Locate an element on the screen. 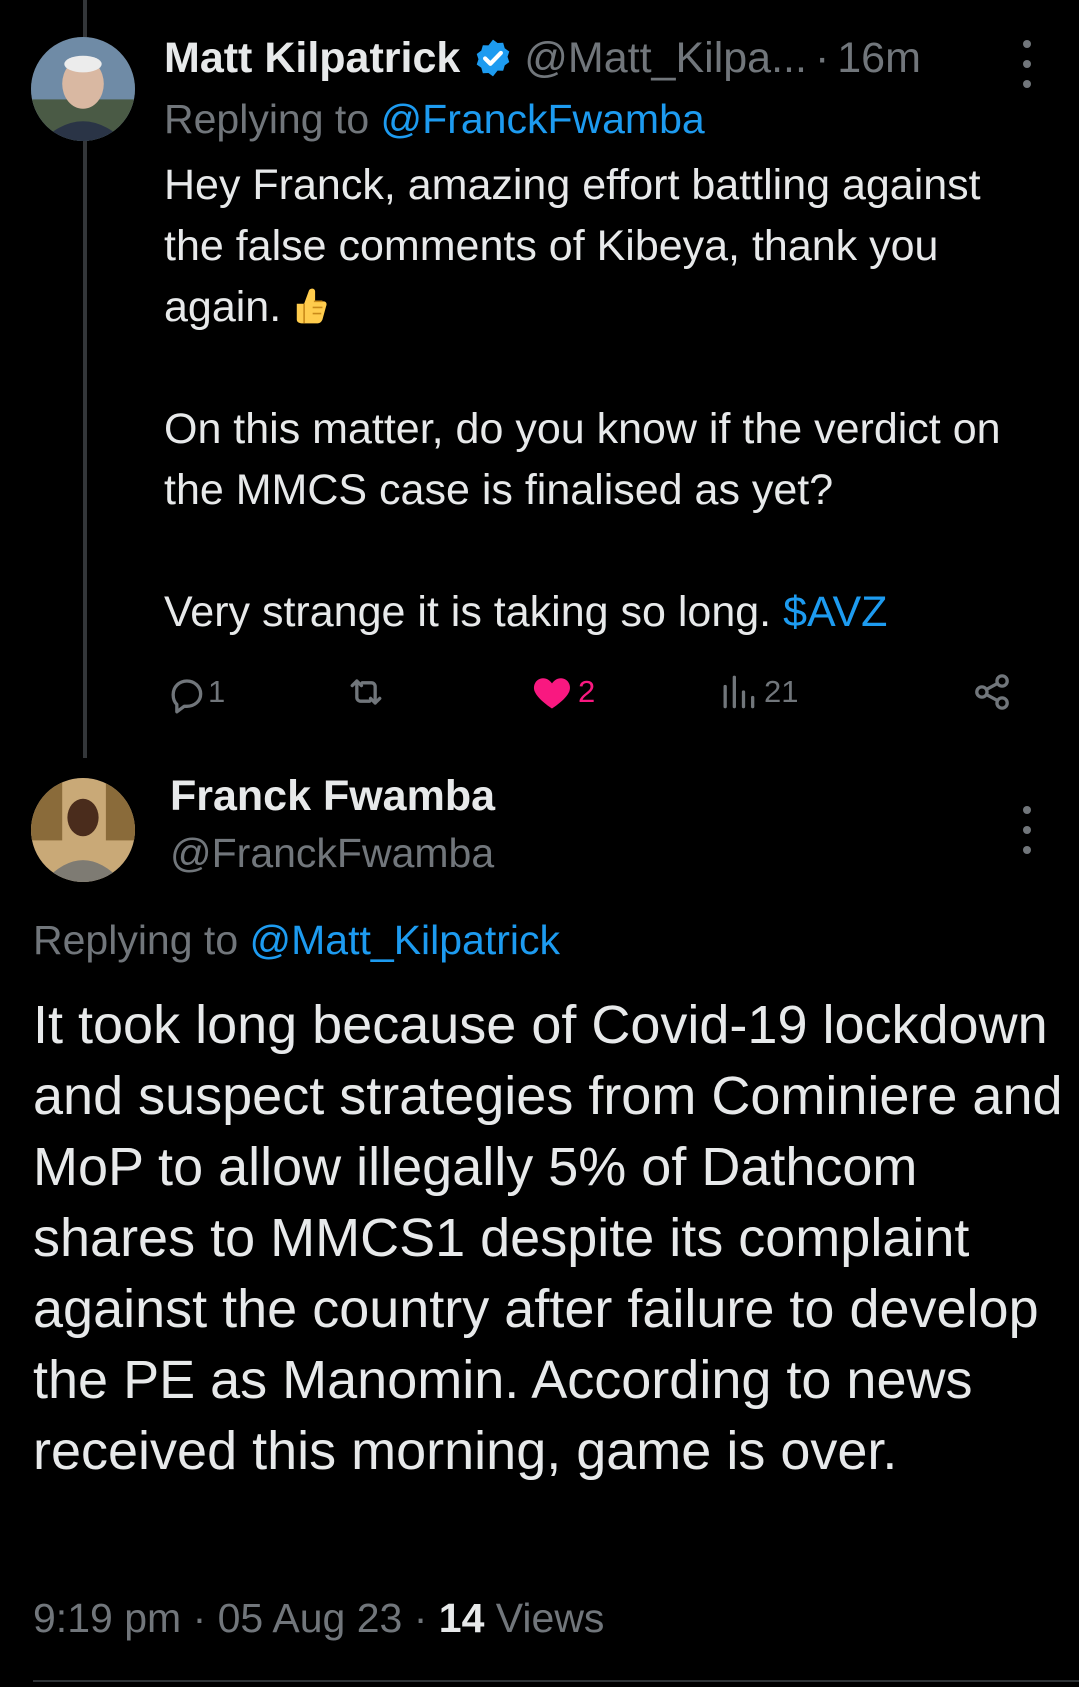  views-label: Views is located at coordinates (550, 1618).